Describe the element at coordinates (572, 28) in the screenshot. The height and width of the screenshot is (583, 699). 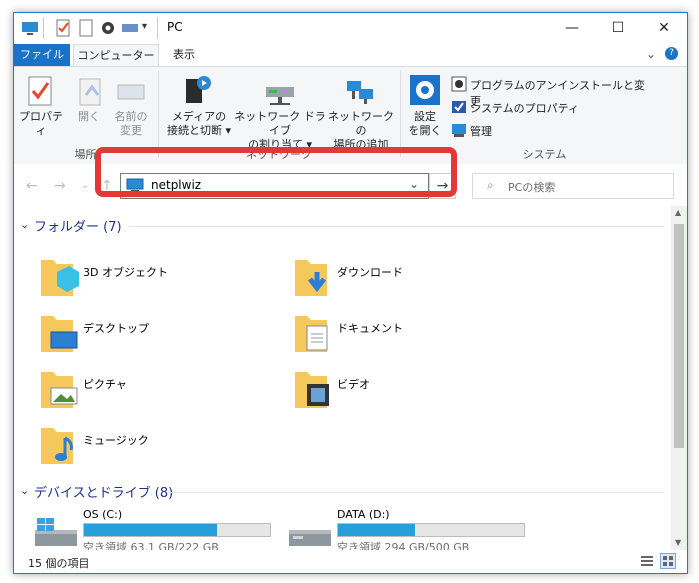
I see `minimize-button: —` at that location.